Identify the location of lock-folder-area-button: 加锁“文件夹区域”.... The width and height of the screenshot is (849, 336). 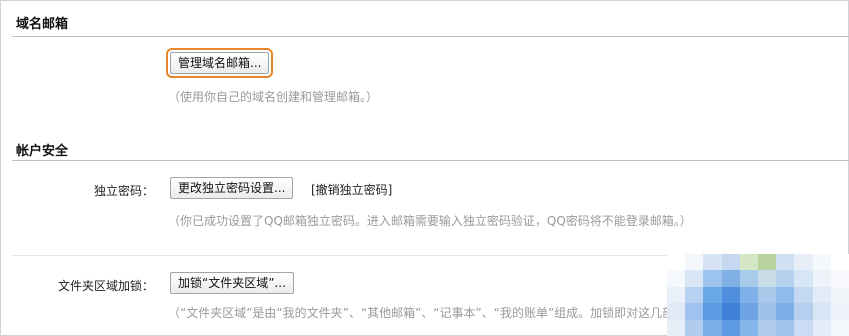
(232, 283).